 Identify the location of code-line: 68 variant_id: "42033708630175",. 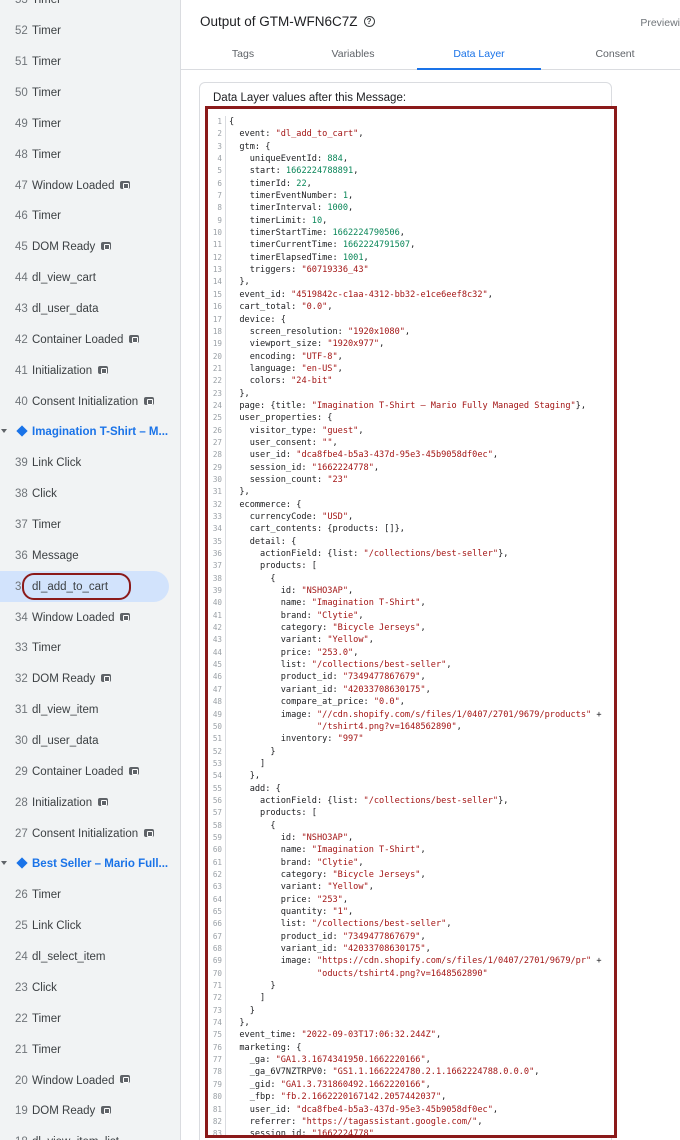
(411, 949).